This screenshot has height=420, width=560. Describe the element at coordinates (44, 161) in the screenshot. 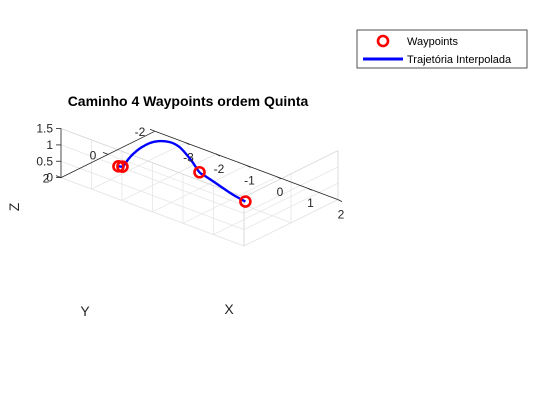

I see `z-tick-label: 0.5` at that location.